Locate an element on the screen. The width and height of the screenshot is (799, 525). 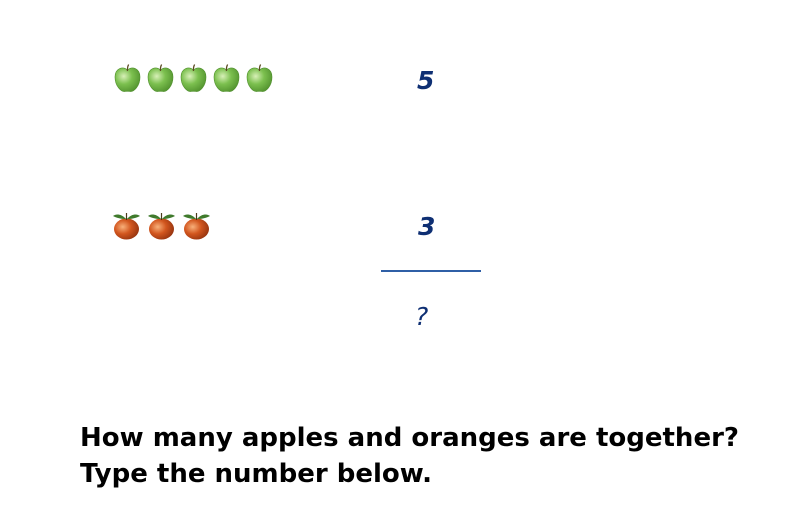
apples-count-label: 5 is located at coordinates (426, 80).